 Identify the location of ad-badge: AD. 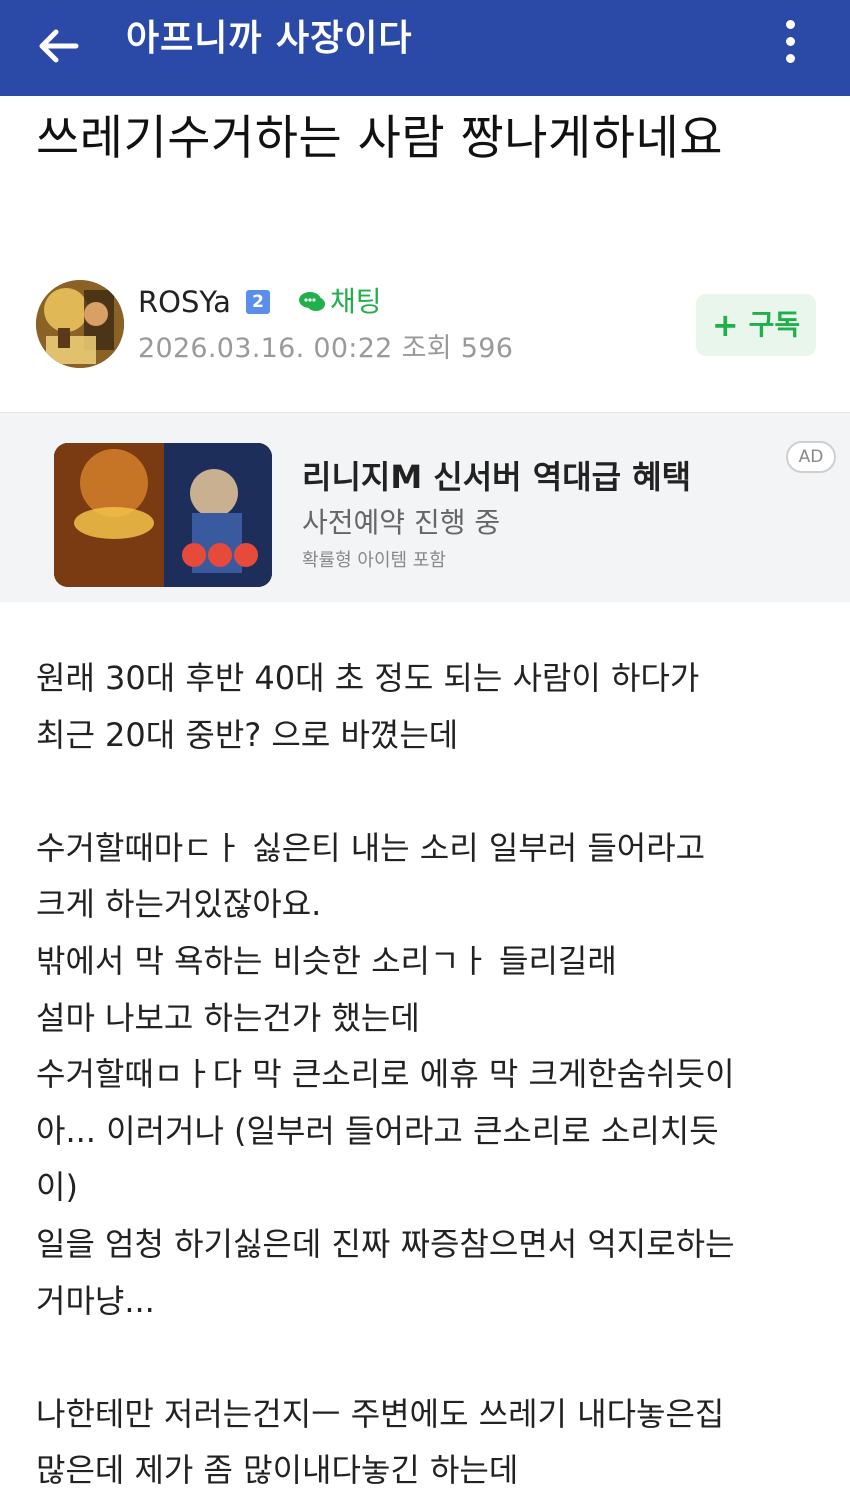
(811, 457).